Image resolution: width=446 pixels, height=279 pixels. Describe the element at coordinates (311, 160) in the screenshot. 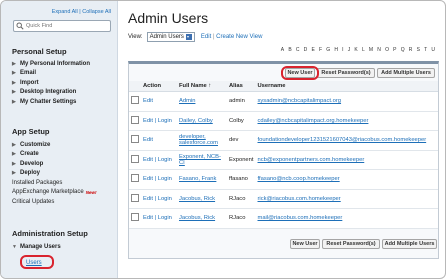

I see `username-link: ncb@exponentpartners.com.homekeeper` at that location.